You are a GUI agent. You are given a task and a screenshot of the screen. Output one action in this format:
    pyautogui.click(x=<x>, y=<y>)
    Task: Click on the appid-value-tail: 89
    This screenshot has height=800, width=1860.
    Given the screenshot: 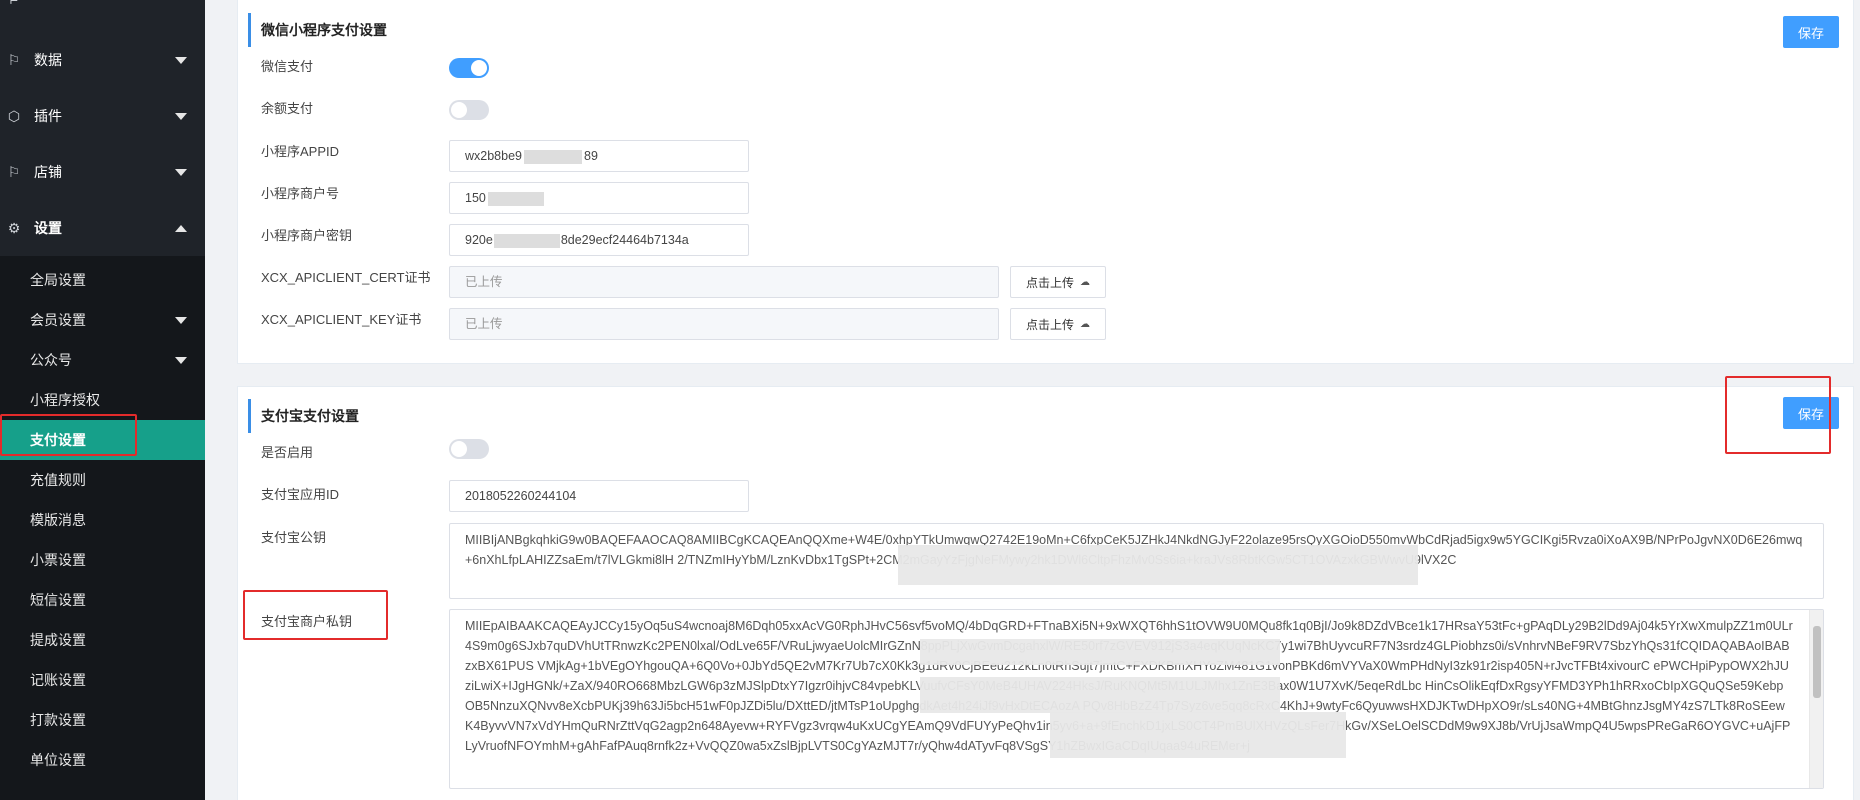 What is the action you would take?
    pyautogui.click(x=591, y=156)
    